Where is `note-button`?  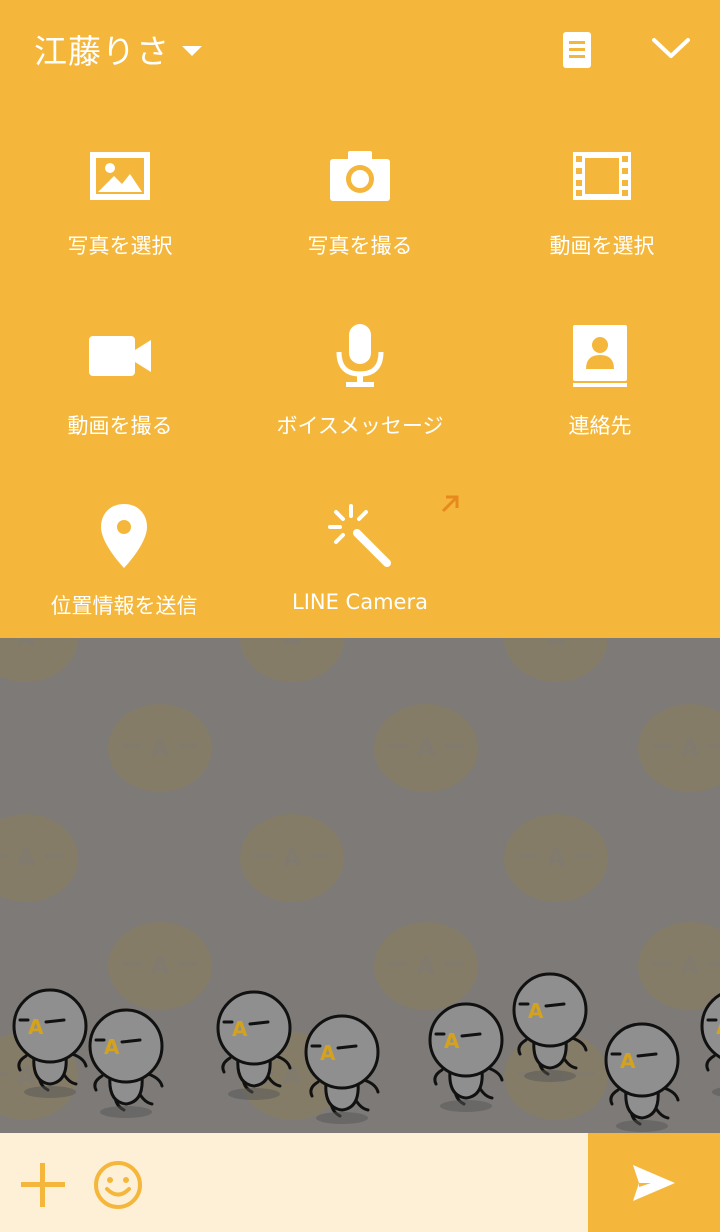 note-button is located at coordinates (577, 50).